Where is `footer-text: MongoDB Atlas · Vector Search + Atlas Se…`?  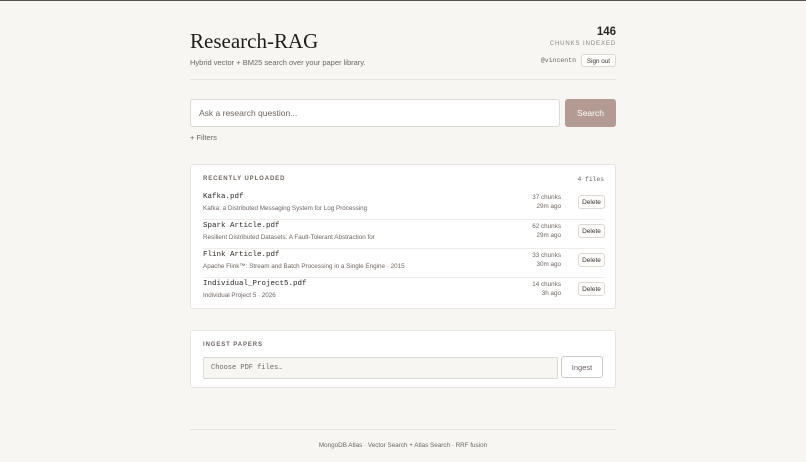
footer-text: MongoDB Atlas · Vector Search + Atlas Se… is located at coordinates (403, 445).